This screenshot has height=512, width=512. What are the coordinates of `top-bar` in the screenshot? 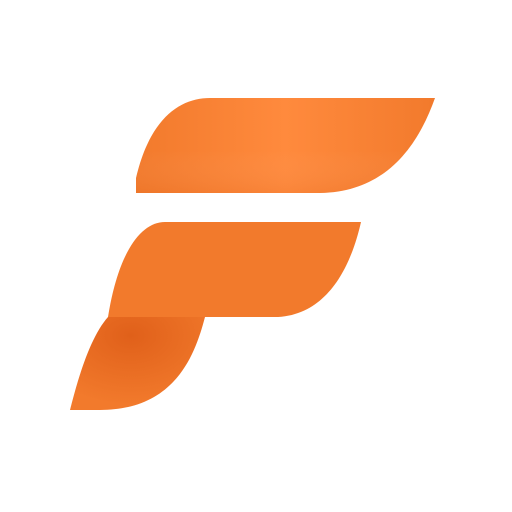 It's located at (285, 145).